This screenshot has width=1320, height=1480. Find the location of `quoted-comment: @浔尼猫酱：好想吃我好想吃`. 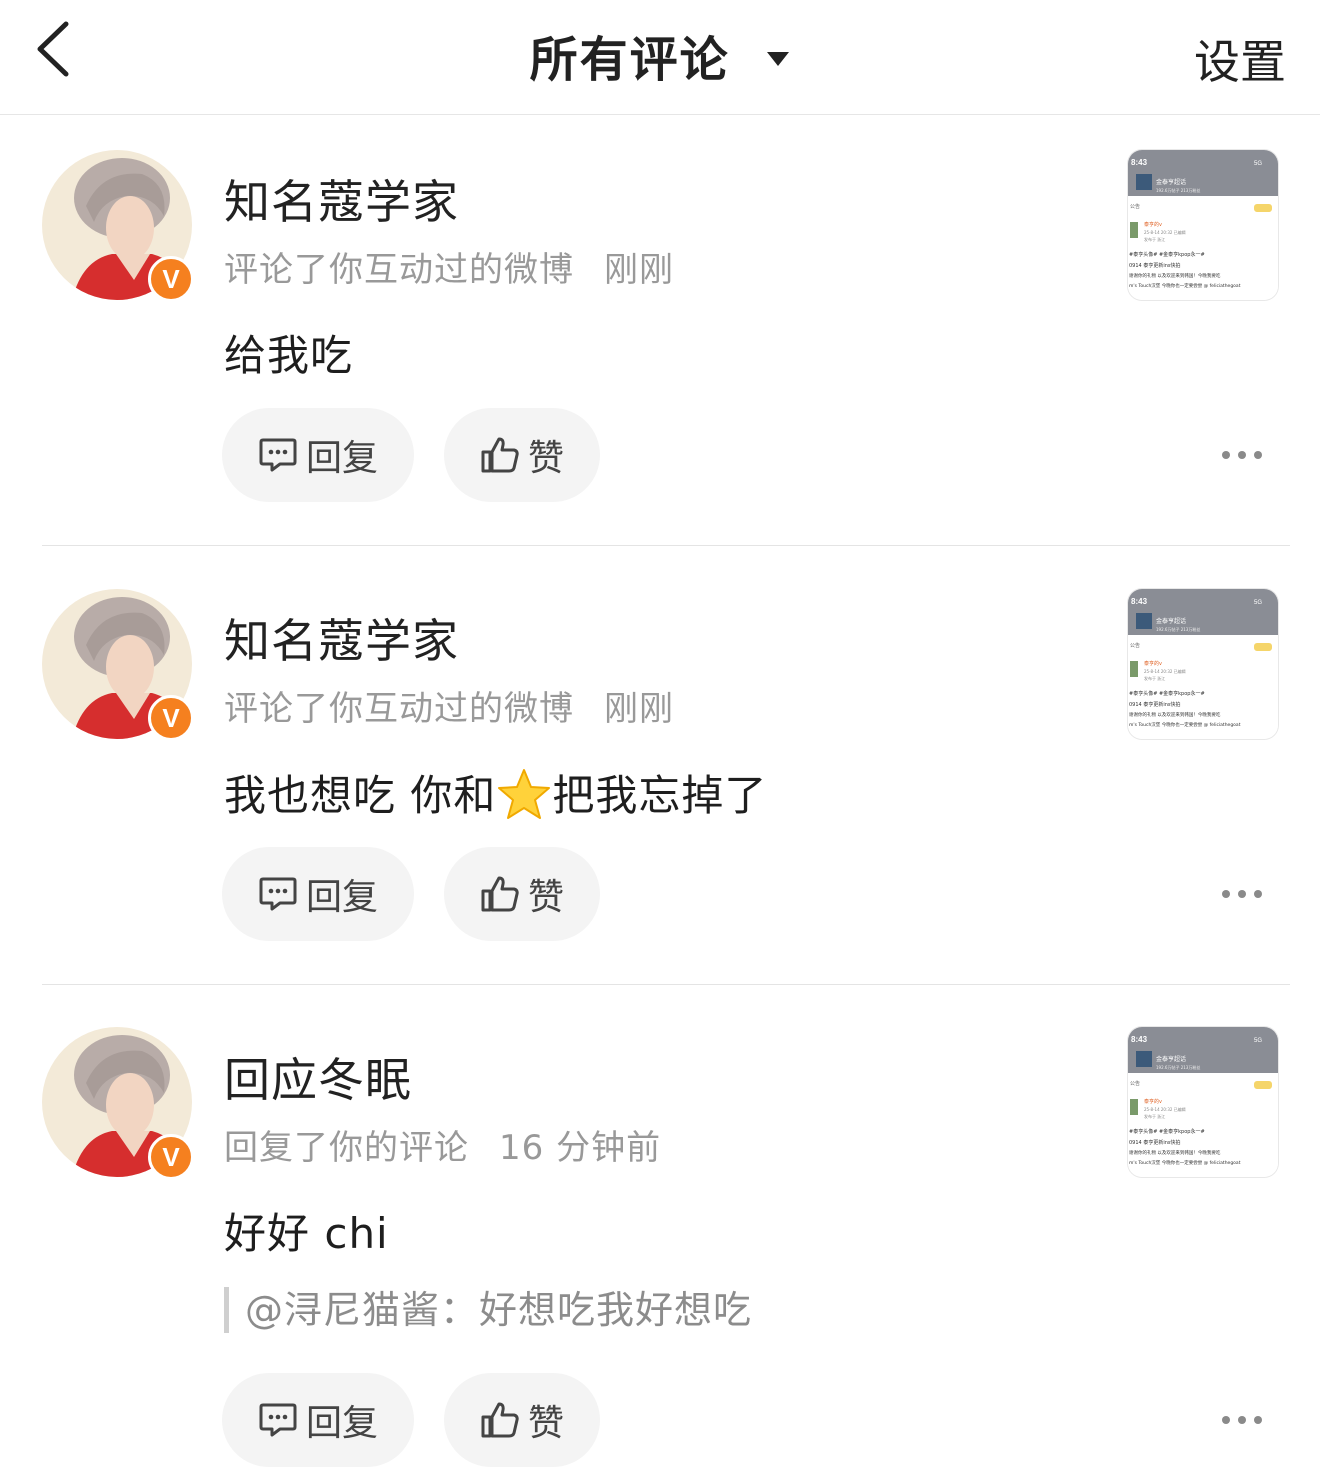

quoted-comment: @浔尼猫酱：好想吃我好想吃 is located at coordinates (488, 1310).